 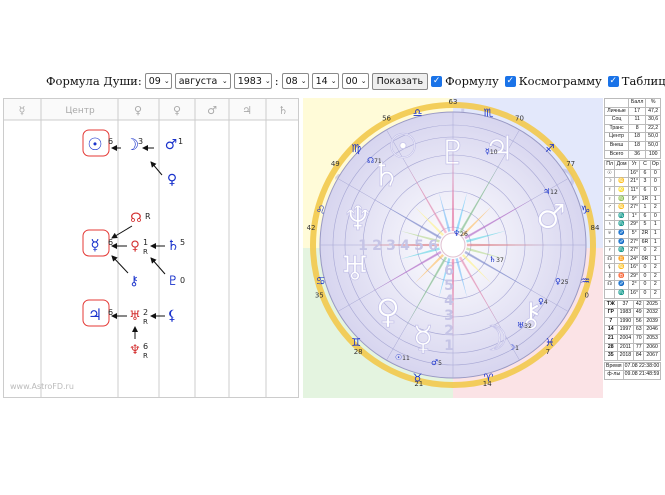 I want to click on years-row-cell: ГР, so click(x=611, y=313).